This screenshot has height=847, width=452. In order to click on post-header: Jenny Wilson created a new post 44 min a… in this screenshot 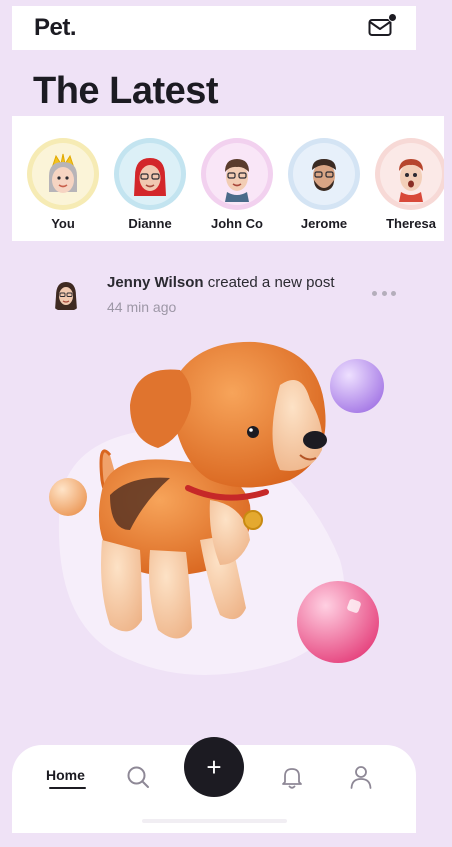, I will do `click(228, 296)`.